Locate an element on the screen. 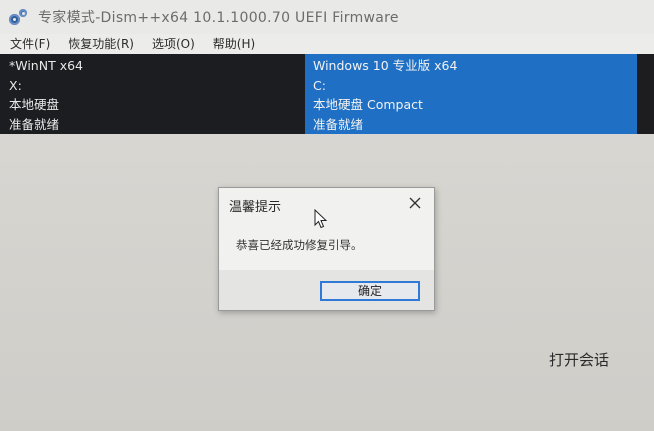 Image resolution: width=654 pixels, height=431 pixels. system-disk: 本地硬盘 Compact is located at coordinates (368, 104).